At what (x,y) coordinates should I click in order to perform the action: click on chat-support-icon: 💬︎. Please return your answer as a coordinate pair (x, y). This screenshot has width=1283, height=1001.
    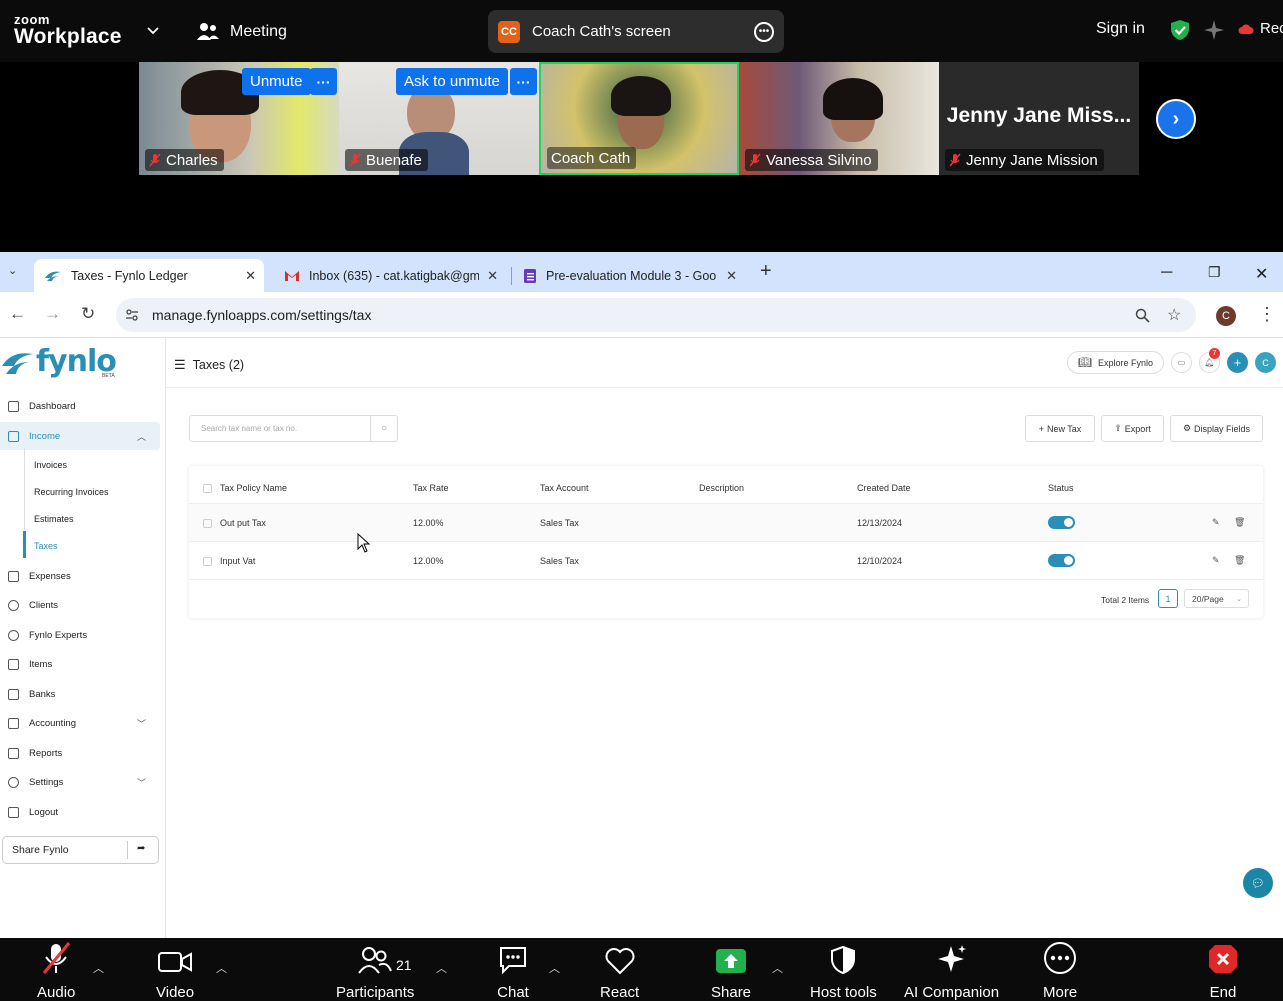
    Looking at the image, I should click on (1258, 883).